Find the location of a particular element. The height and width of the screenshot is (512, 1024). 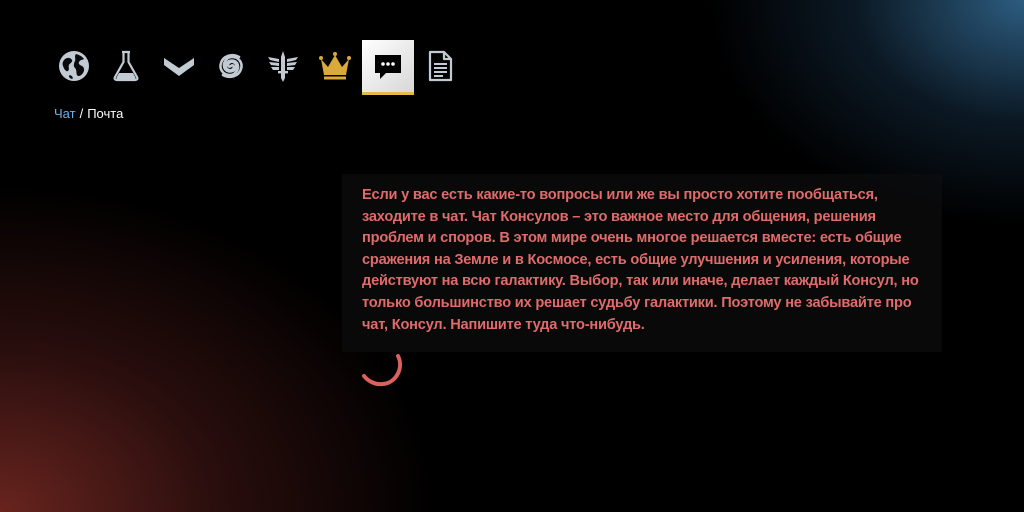

flask-icon is located at coordinates (126, 66).